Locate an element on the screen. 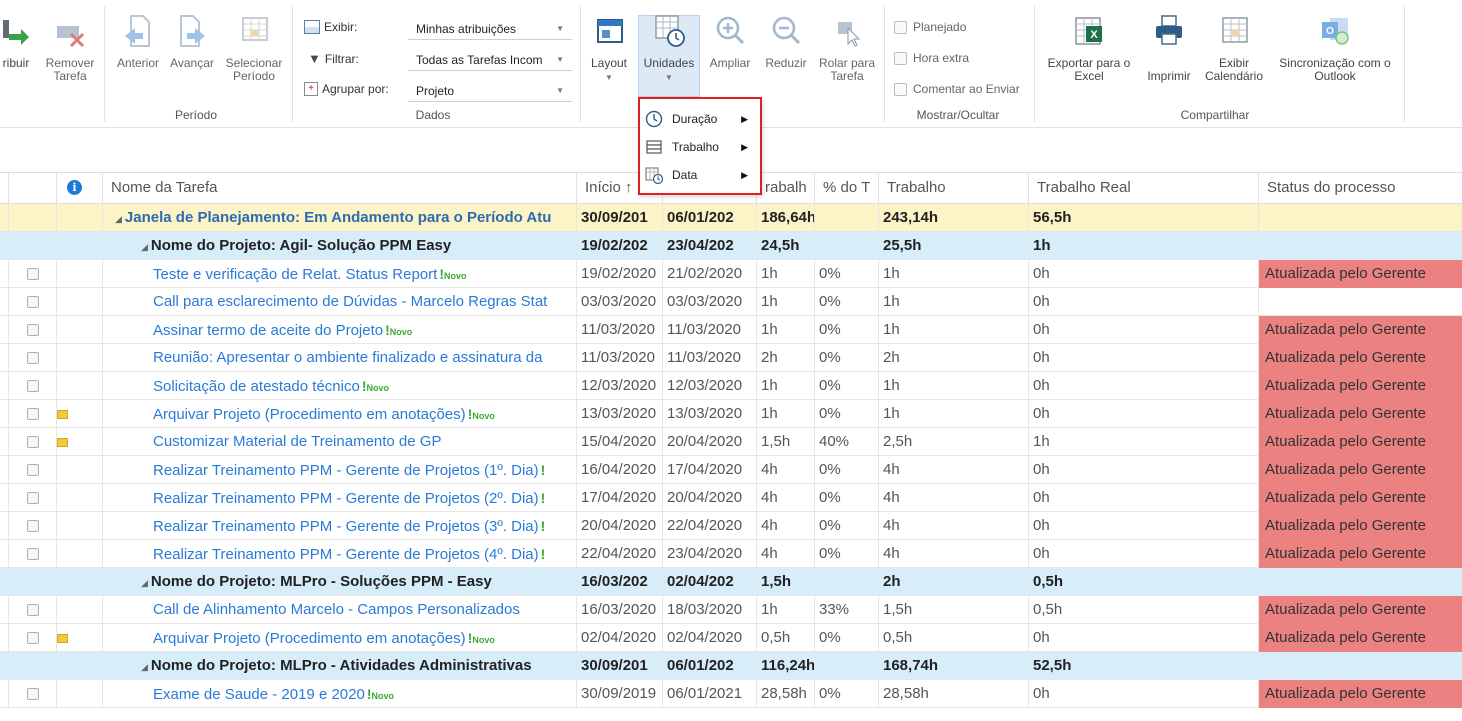 This screenshot has width=1462, height=721. units-button: Unidades ▼ is located at coordinates (669, 48).